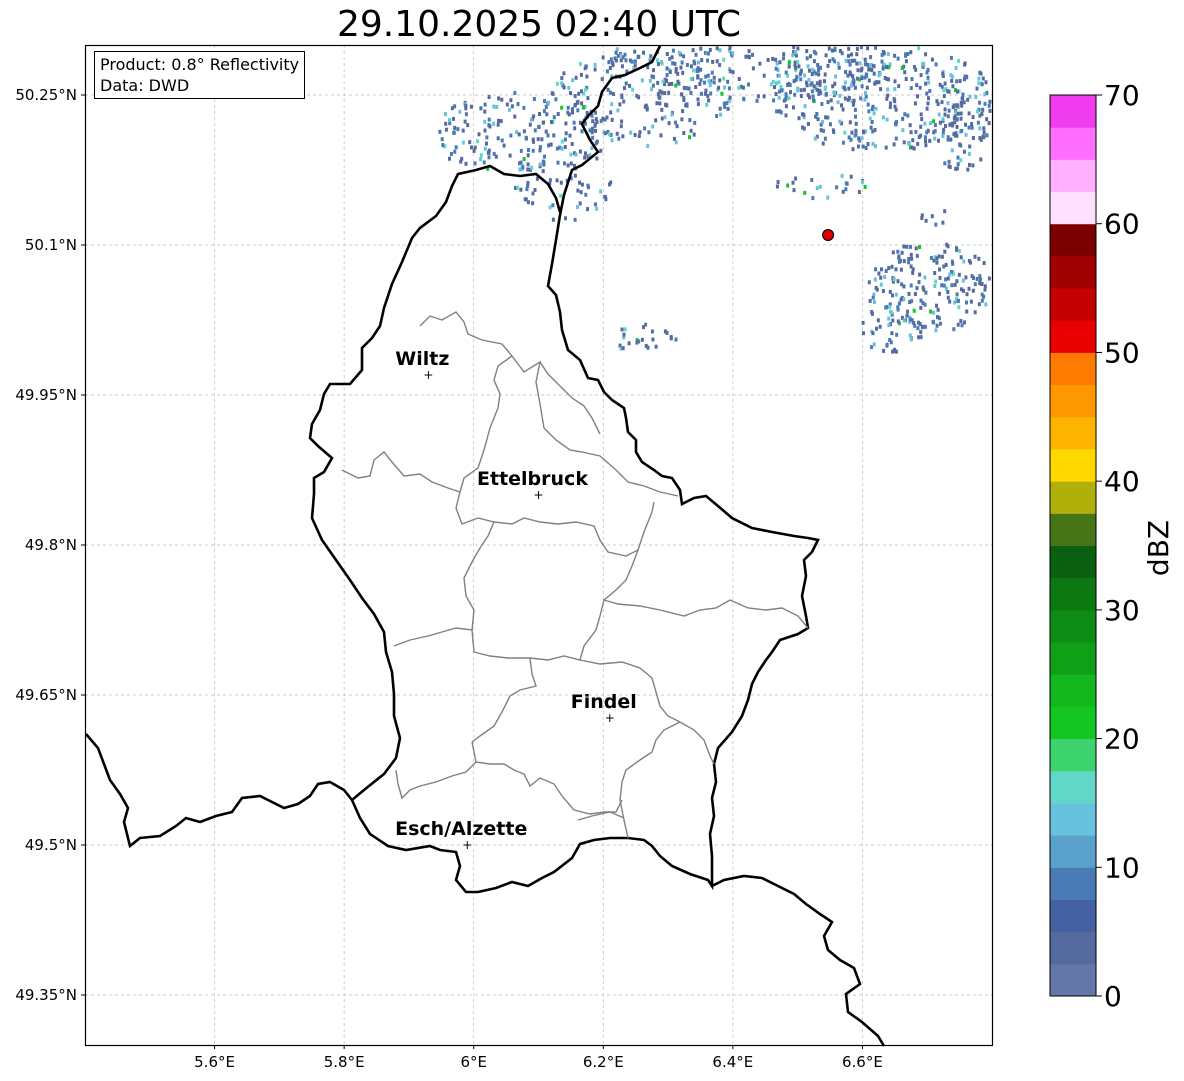  Describe the element at coordinates (219, 791) in the screenshot. I see `france-border` at that location.